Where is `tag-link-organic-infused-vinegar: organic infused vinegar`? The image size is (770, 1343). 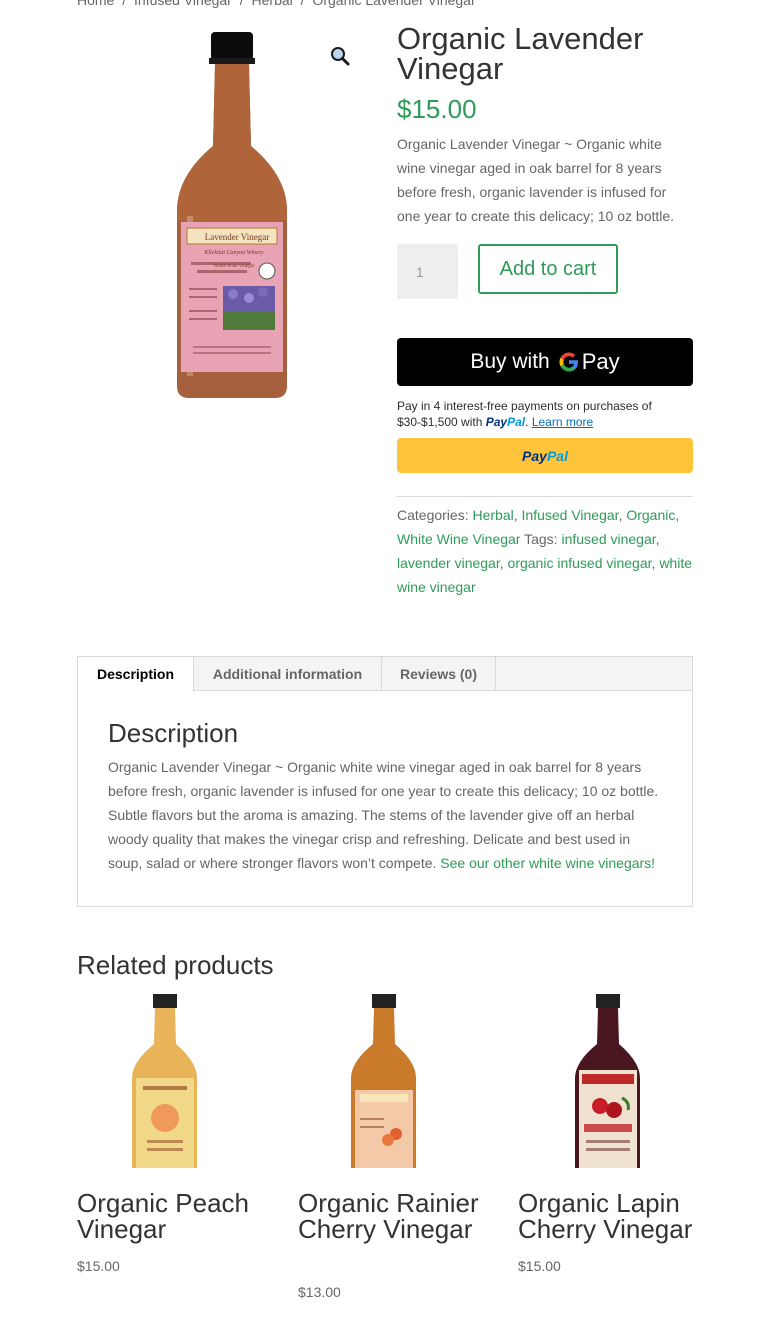
tag-link-organic-infused-vinegar: organic infused vinegar is located at coordinates (580, 563).